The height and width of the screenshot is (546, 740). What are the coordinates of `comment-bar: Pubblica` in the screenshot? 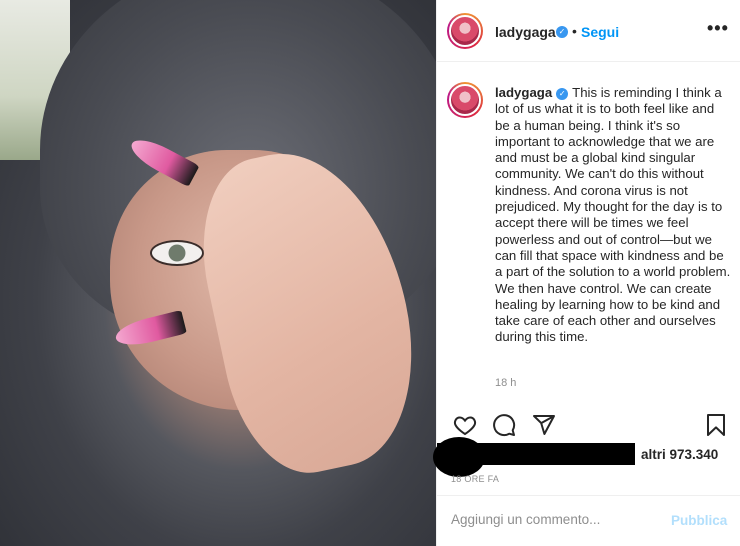 It's located at (588, 520).